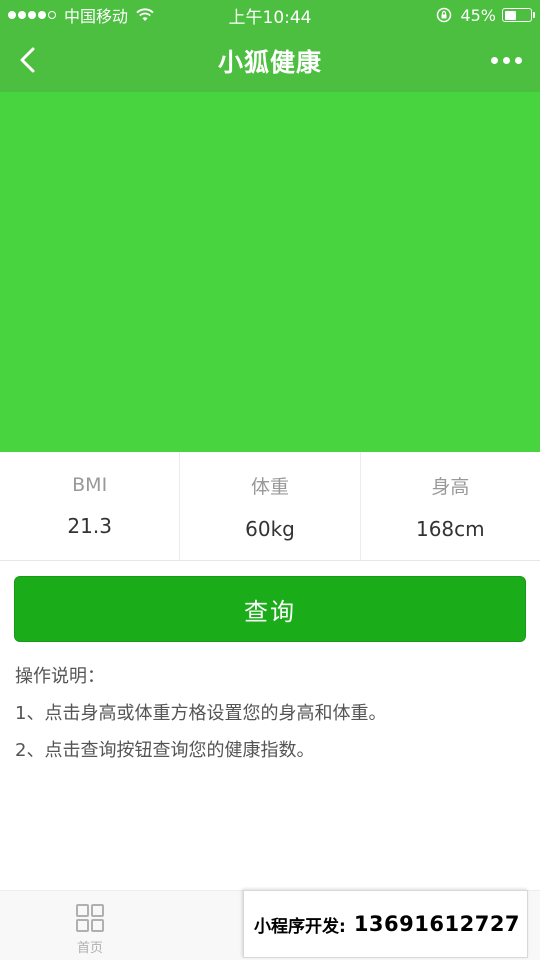 The width and height of the screenshot is (540, 960). I want to click on signal-strength-icon, so click(33, 15).